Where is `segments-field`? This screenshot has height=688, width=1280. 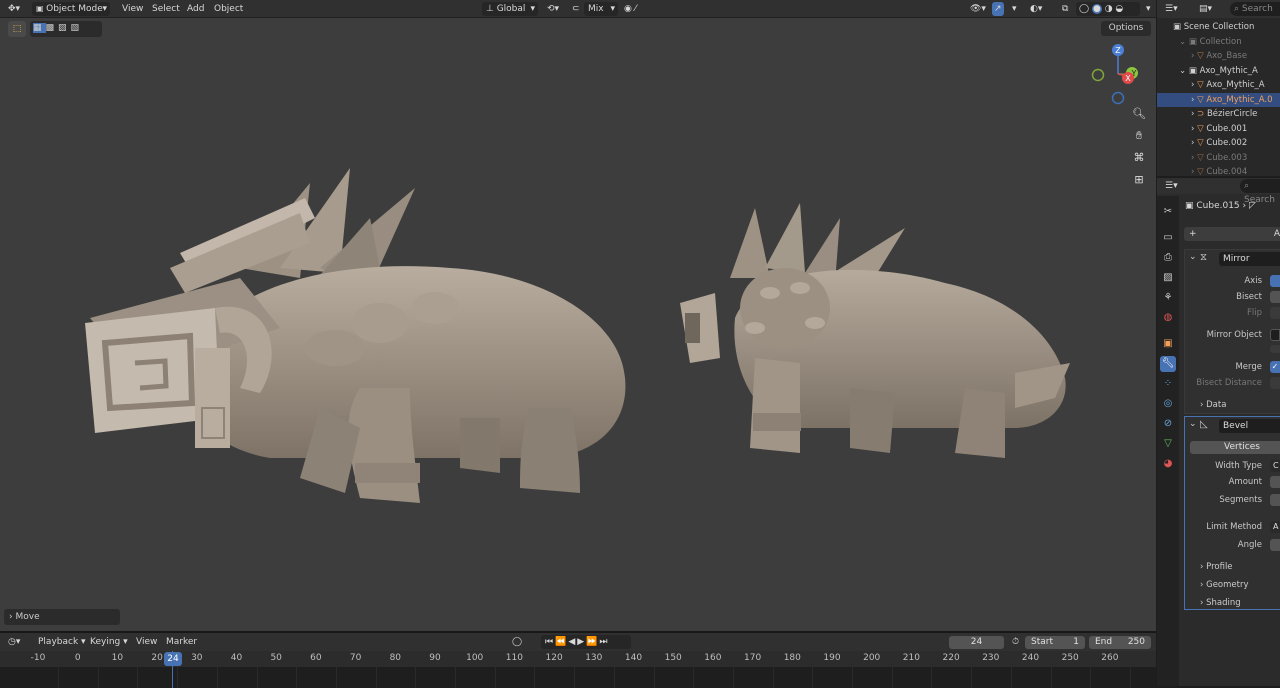
segments-field is located at coordinates (1275, 500).